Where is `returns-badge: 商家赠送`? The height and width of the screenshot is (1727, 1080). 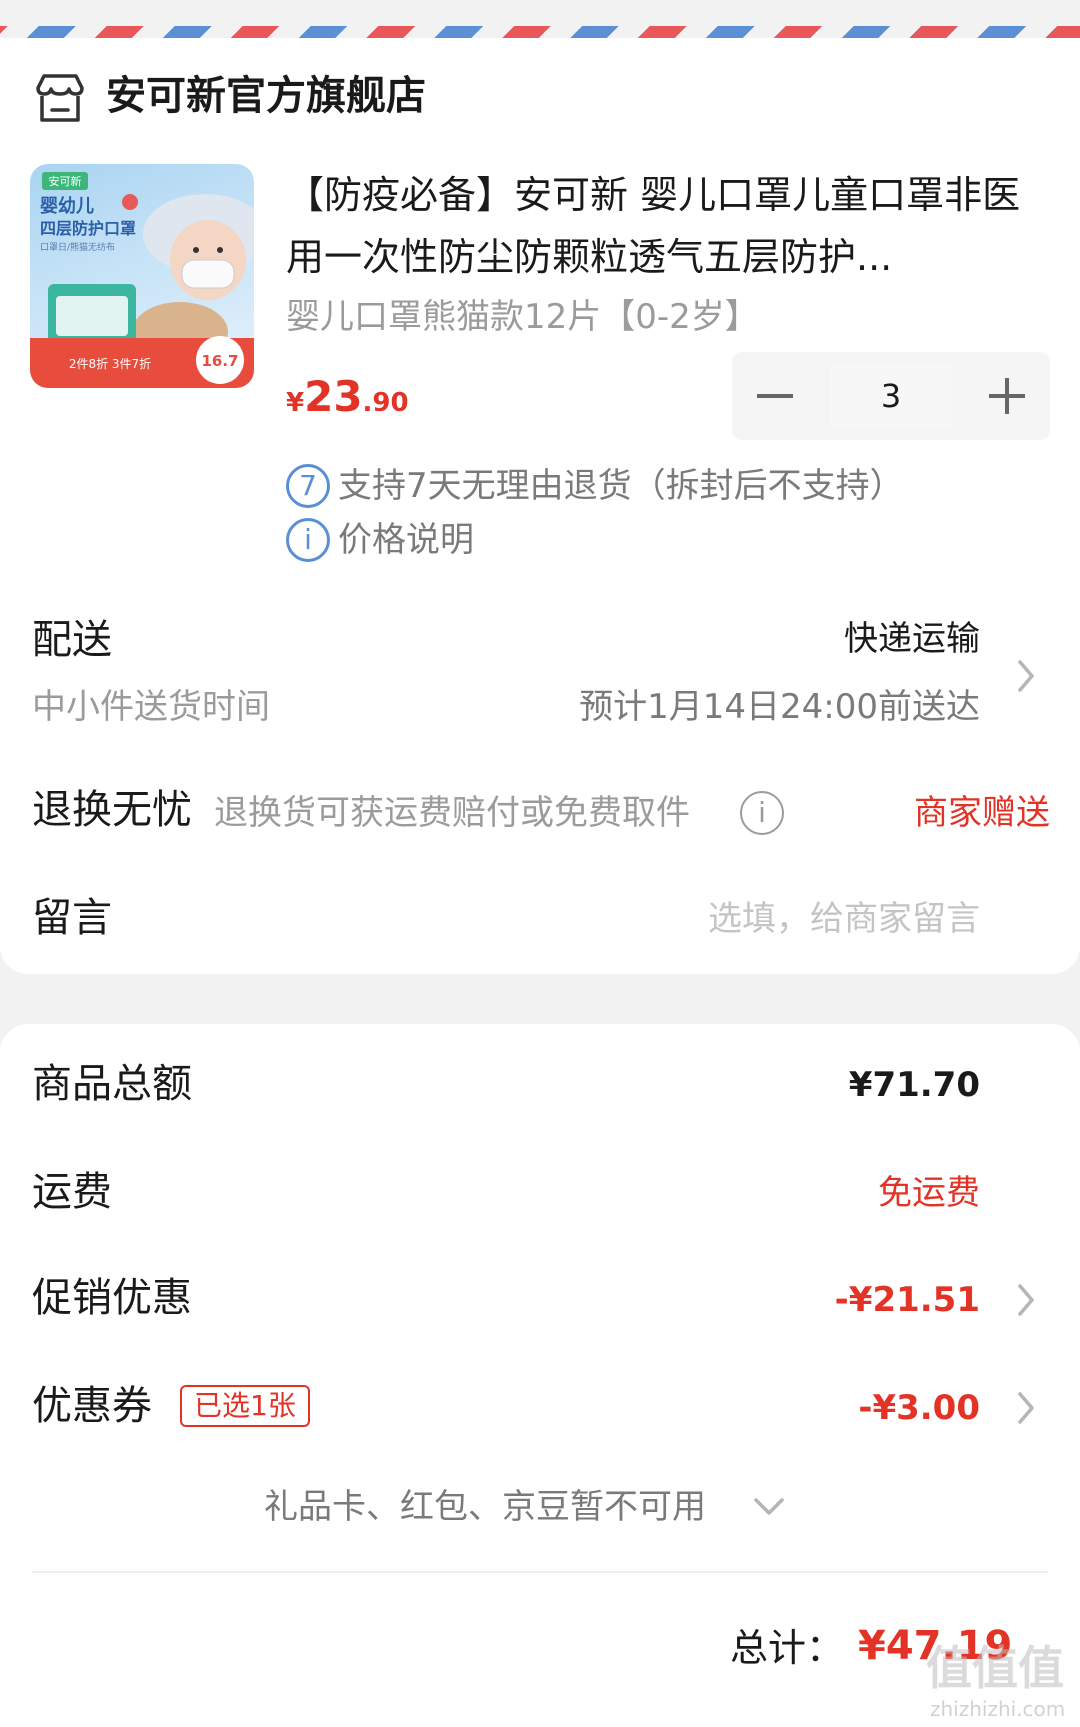 returns-badge: 商家赠送 is located at coordinates (982, 813).